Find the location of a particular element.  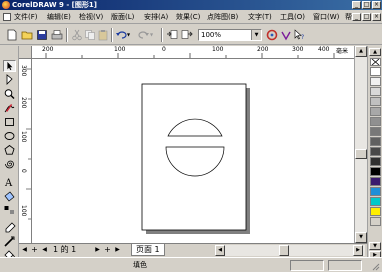

resize-grip-icon is located at coordinates (375, 266).